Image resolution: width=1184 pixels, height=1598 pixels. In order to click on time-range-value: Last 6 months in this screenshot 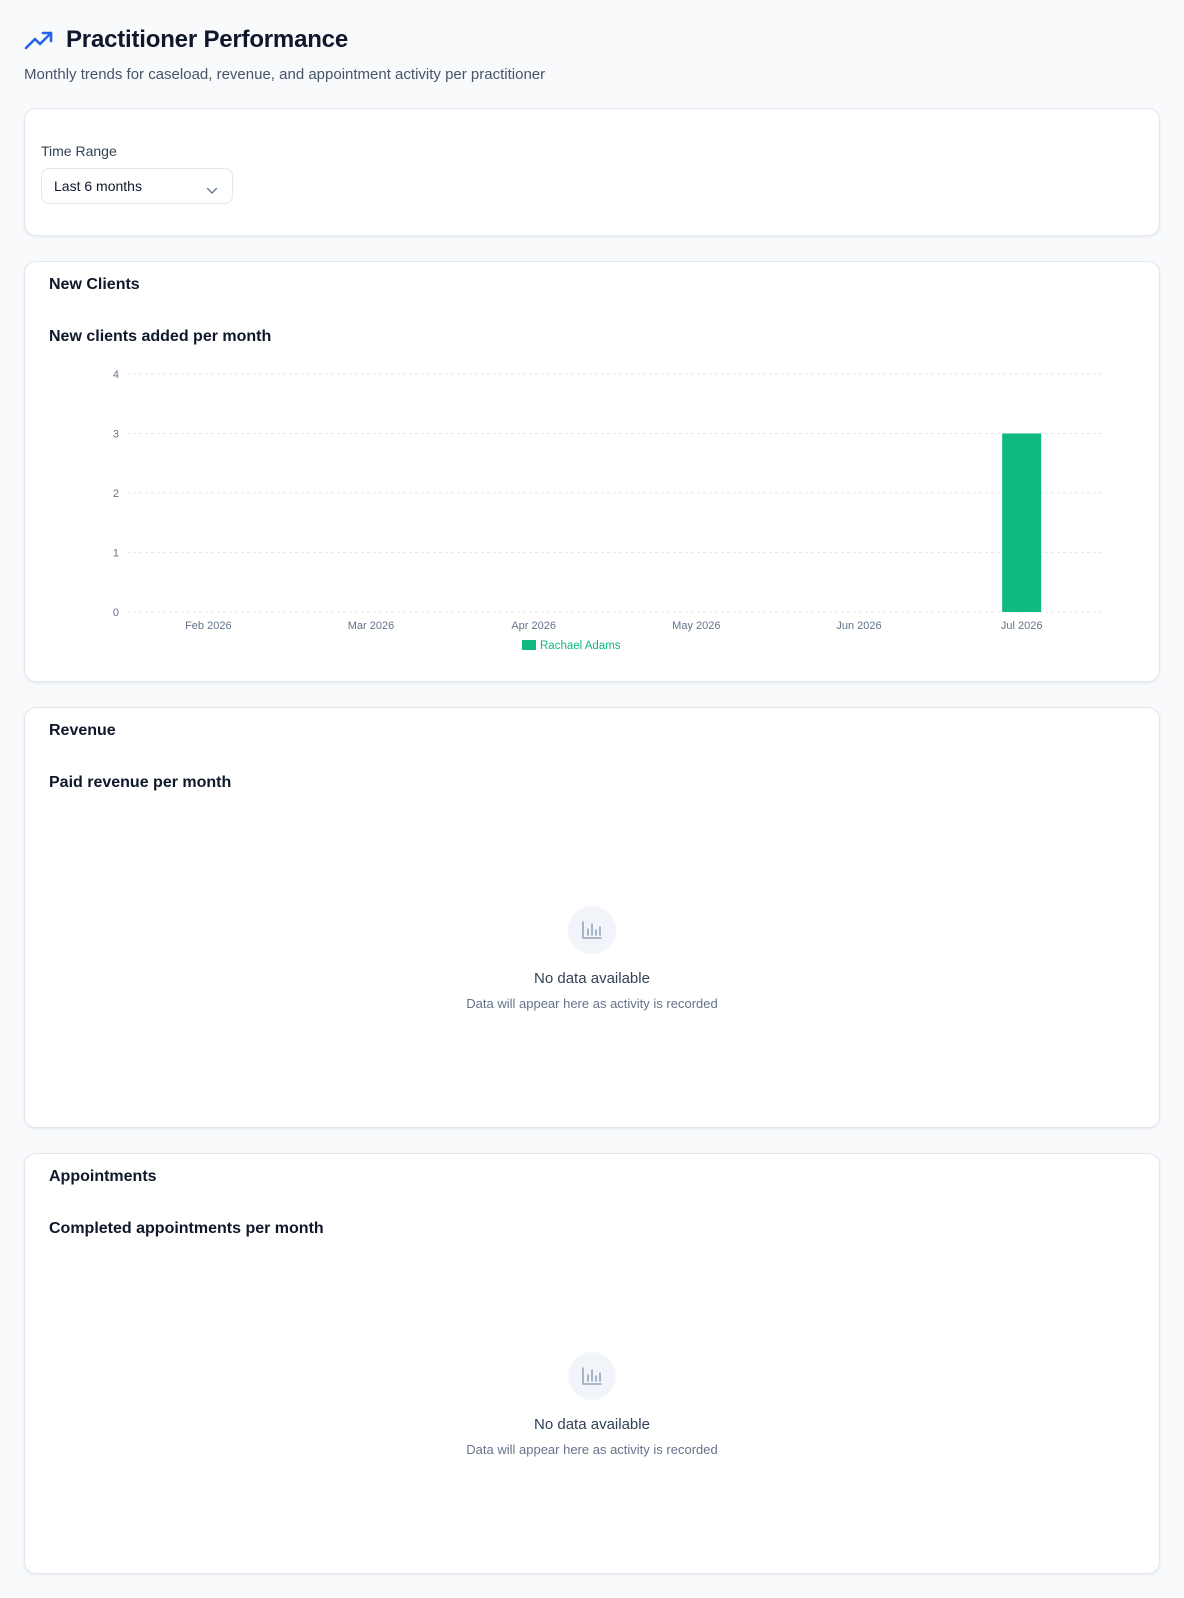, I will do `click(98, 186)`.